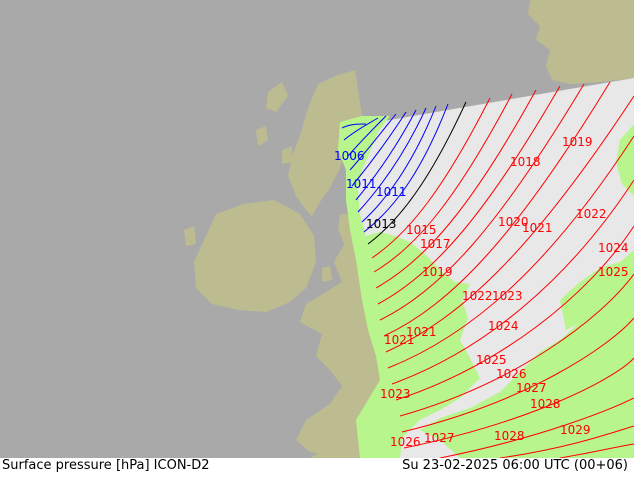  Describe the element at coordinates (106, 465) in the screenshot. I see `map-title: Surface pressure [hPa] ICON-D2` at that location.